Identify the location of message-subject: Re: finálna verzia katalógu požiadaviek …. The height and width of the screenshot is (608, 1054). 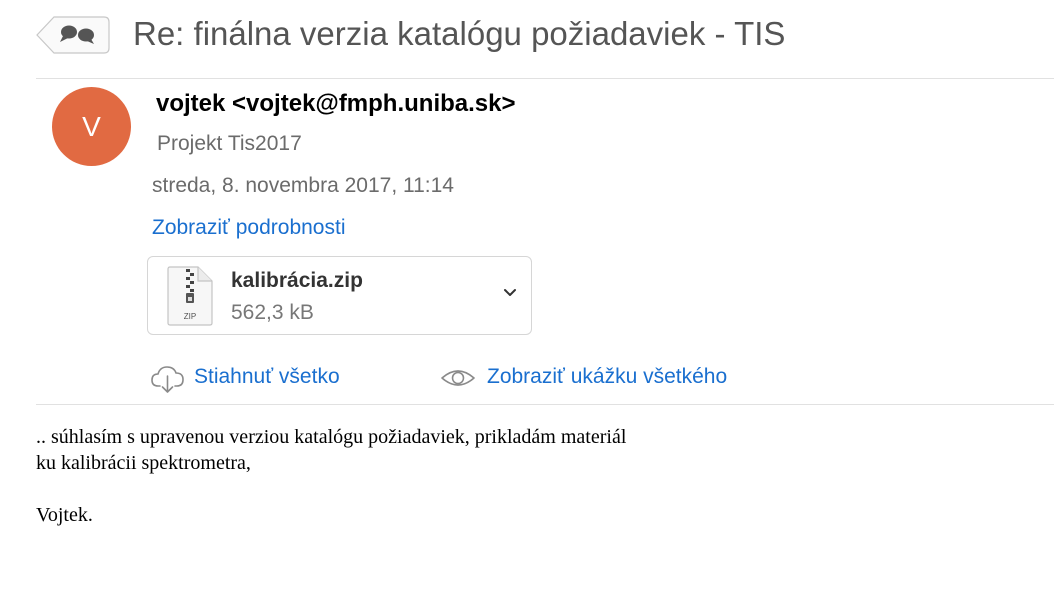
(459, 33).